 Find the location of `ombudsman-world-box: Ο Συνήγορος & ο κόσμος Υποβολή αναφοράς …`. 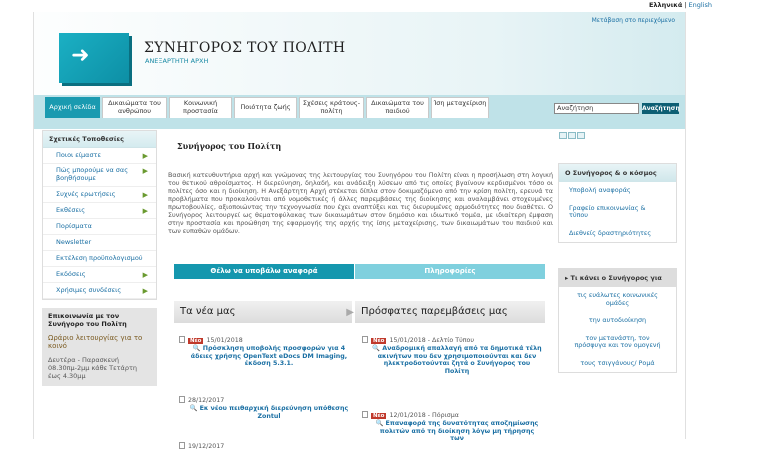

ombudsman-world-box: Ο Συνήγορος & ο κόσμος Υποβολή αναφοράς … is located at coordinates (617, 203).